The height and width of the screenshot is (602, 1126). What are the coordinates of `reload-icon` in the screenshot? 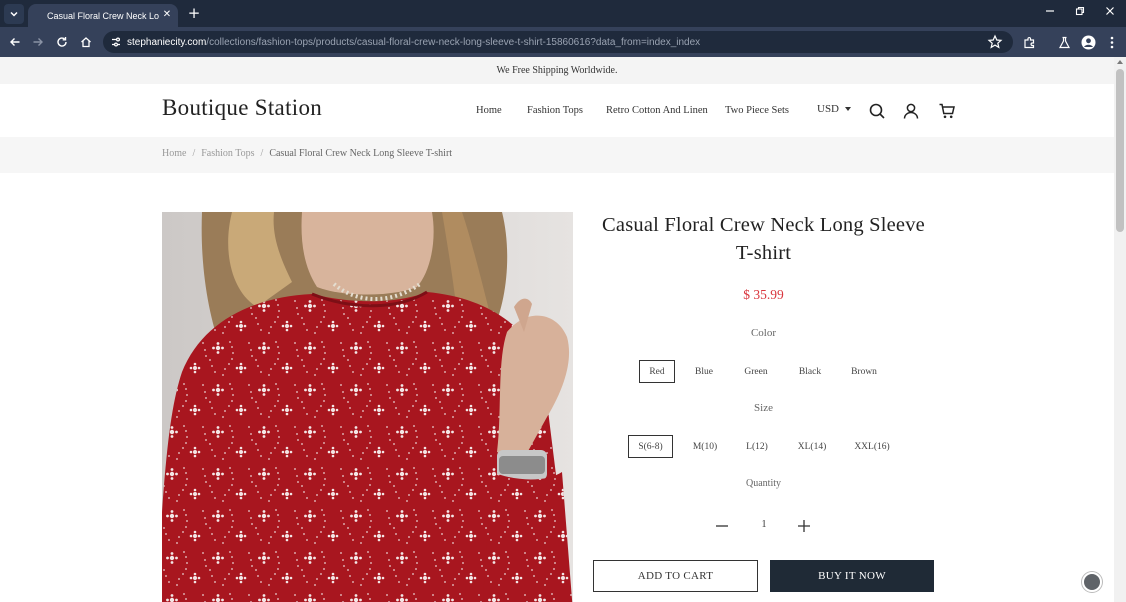 It's located at (62, 42).